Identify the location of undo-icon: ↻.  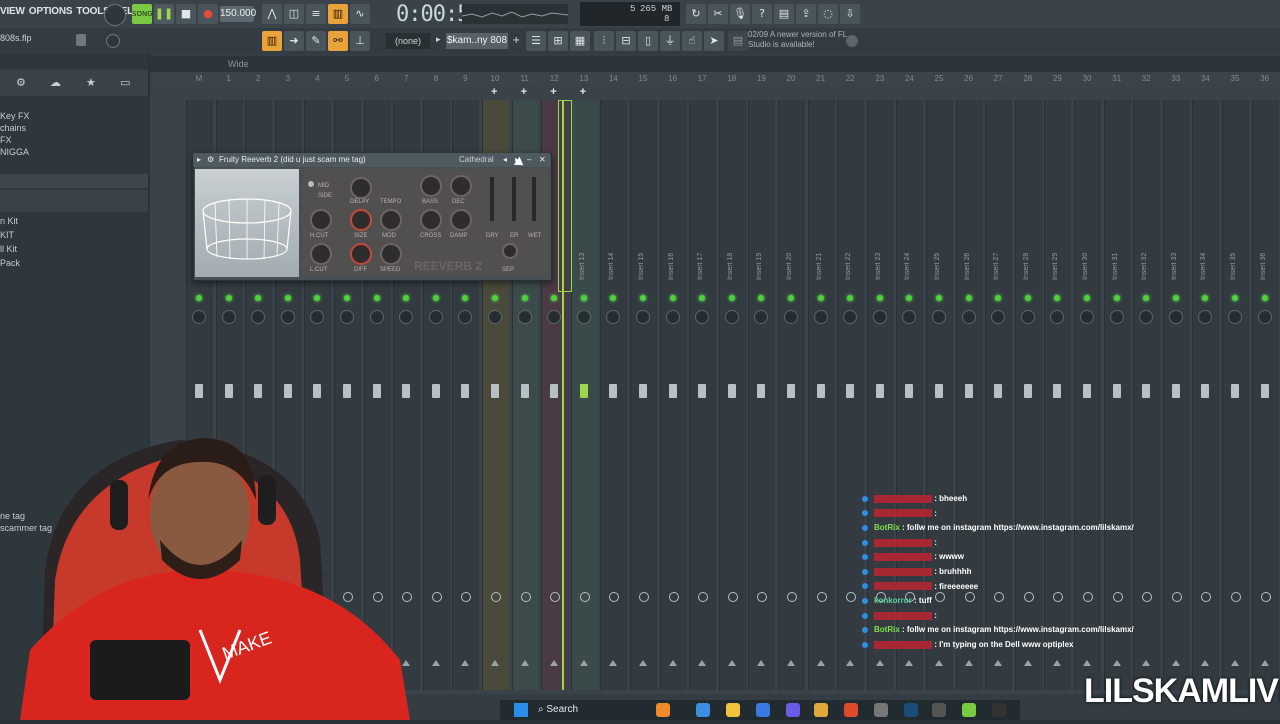
(696, 14).